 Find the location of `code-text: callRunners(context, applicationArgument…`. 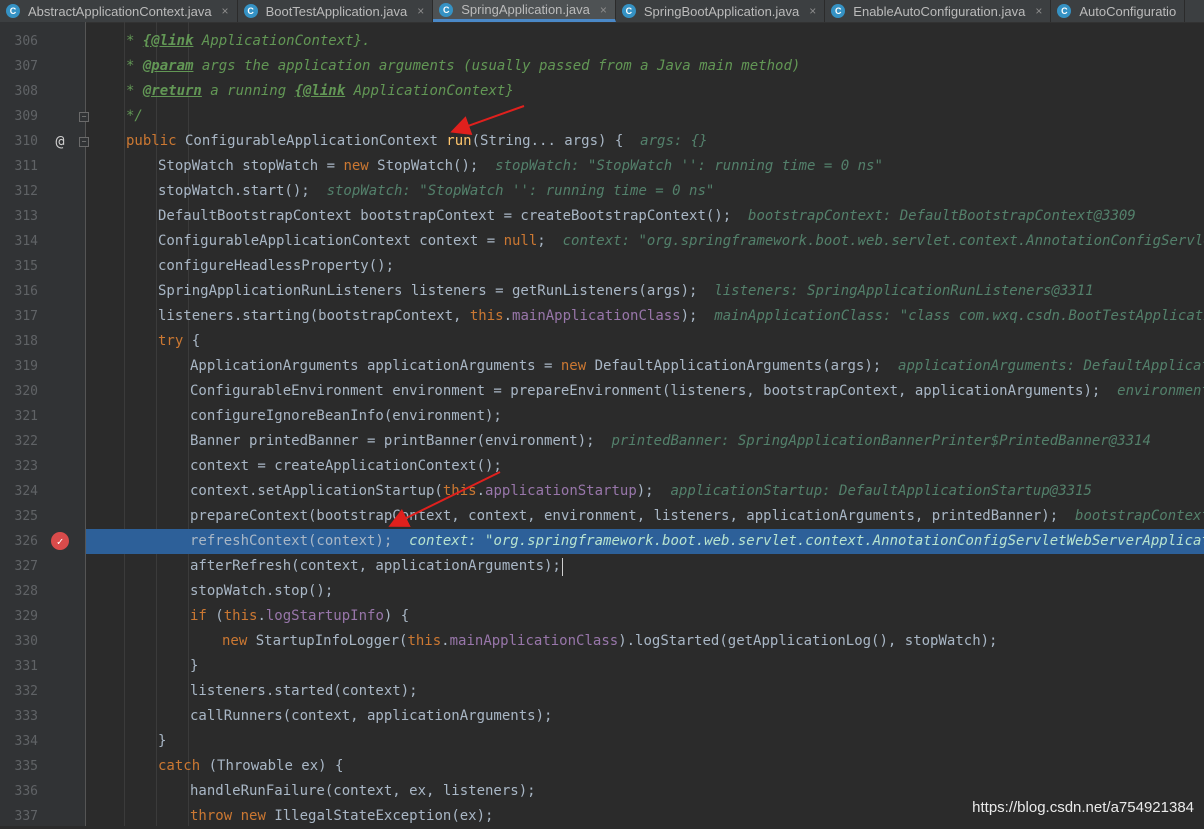

code-text: callRunners(context, applicationArgument… is located at coordinates (371, 716).